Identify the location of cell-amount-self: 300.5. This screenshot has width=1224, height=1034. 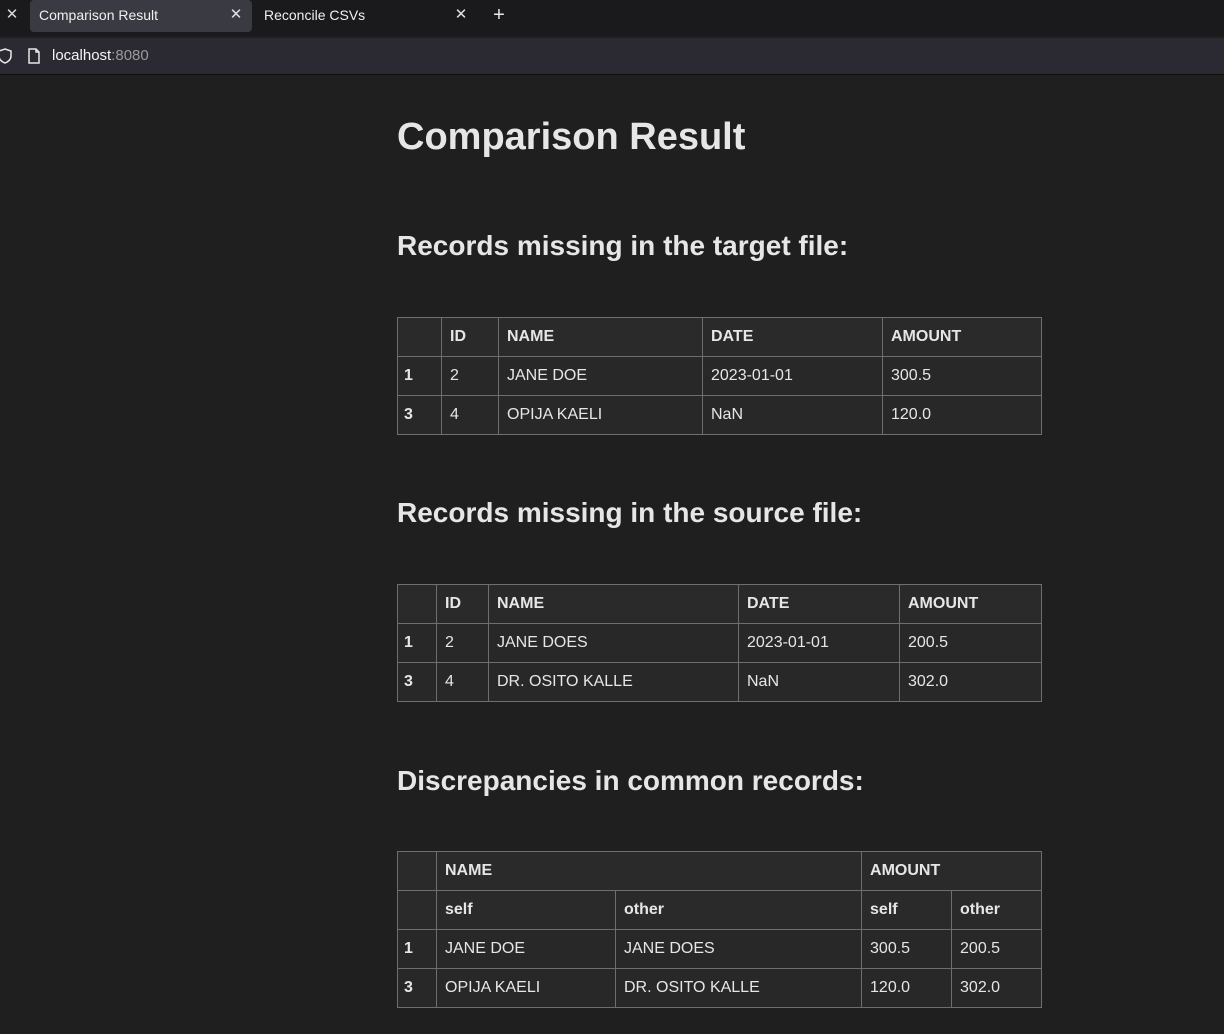
(907, 949).